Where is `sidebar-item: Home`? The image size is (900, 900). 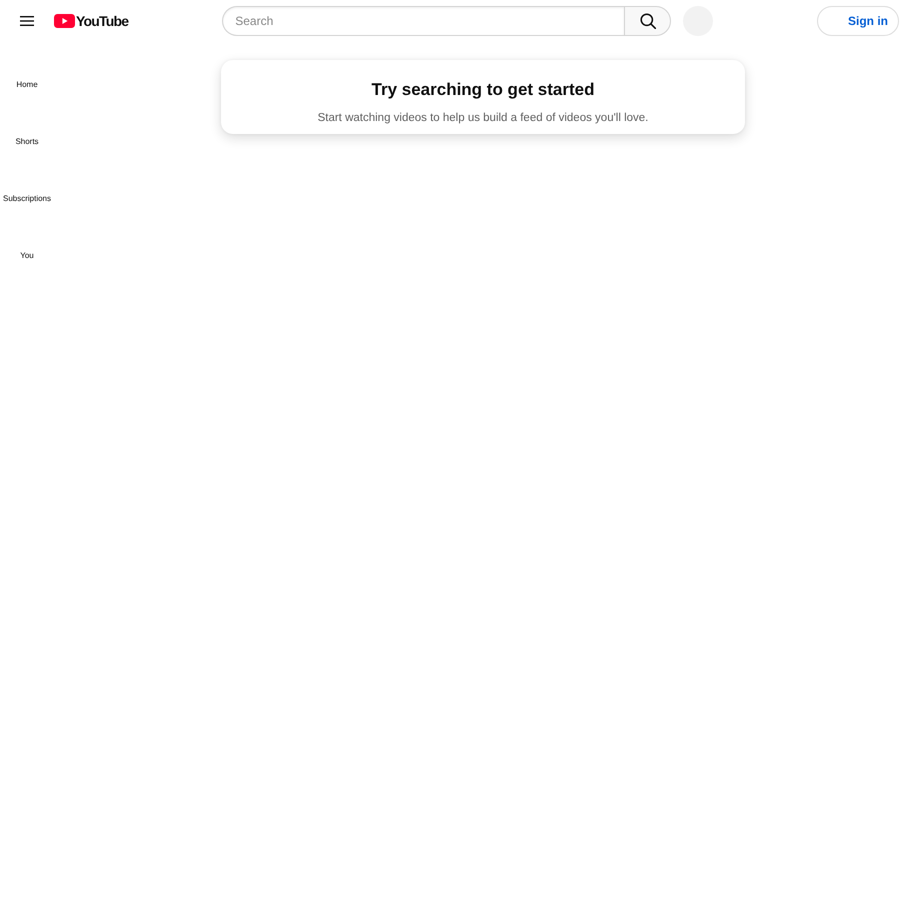
sidebar-item: Home is located at coordinates (27, 85).